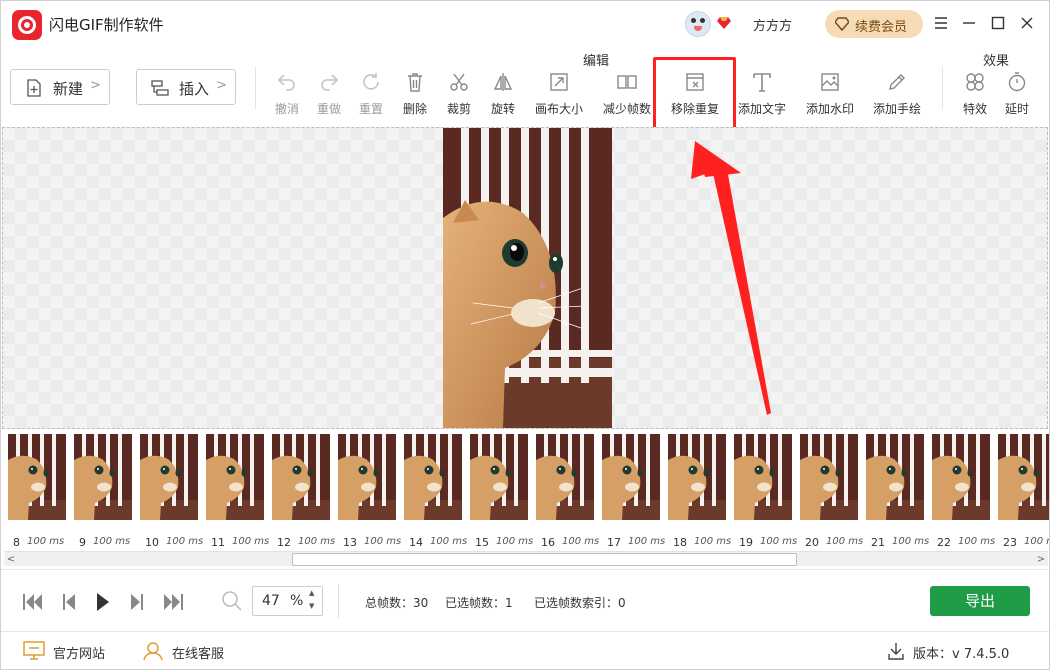  Describe the element at coordinates (415, 82) in the screenshot. I see `trash-icon` at that location.